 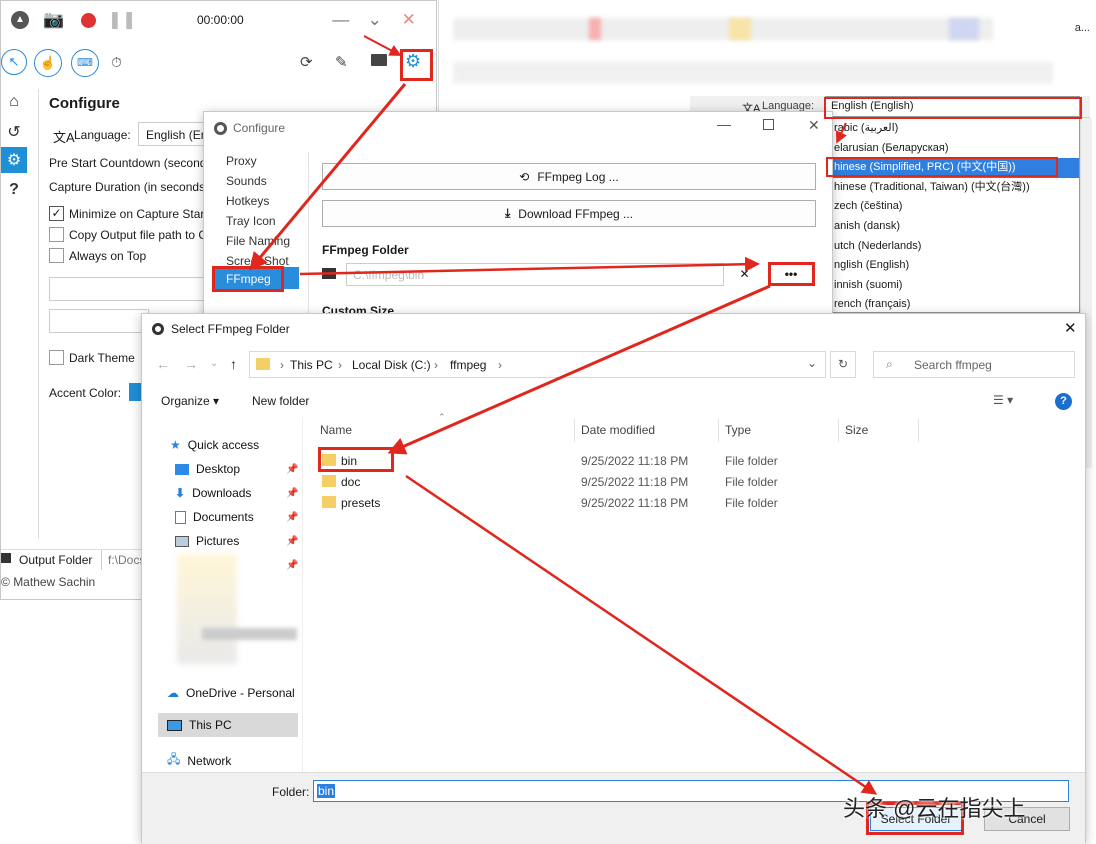 I want to click on computer-icon, so click(x=174, y=725).